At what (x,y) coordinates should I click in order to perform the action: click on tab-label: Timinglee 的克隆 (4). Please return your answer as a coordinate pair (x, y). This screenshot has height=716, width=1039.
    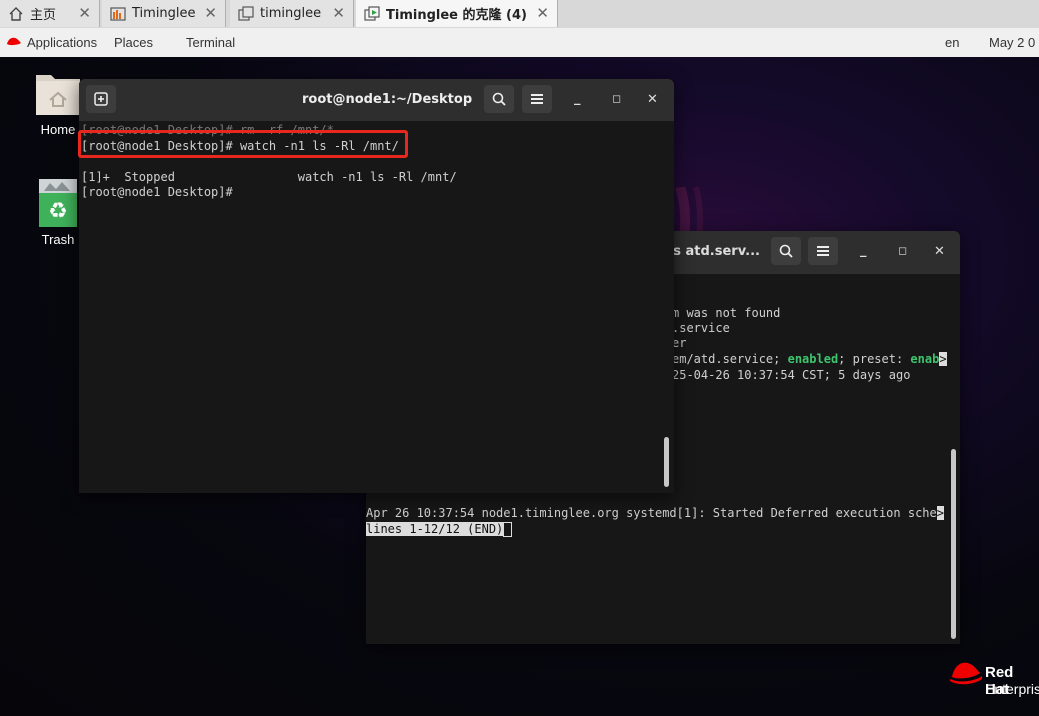
    Looking at the image, I should click on (456, 15).